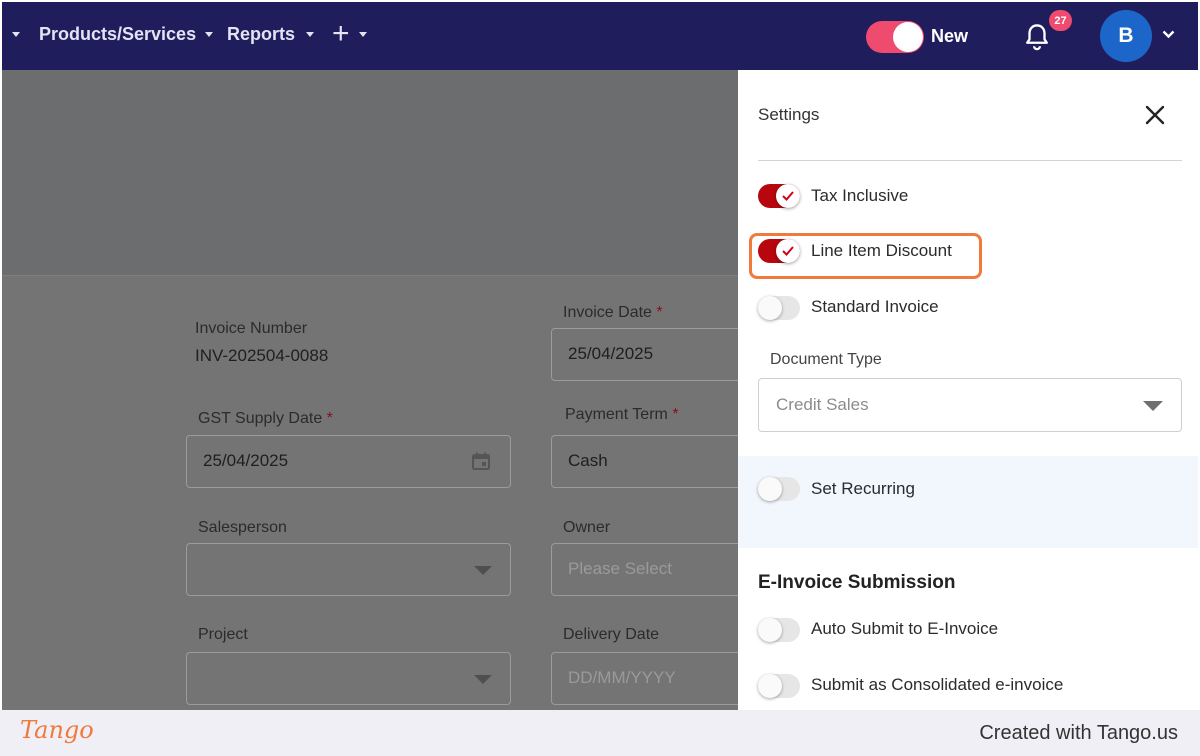 This screenshot has width=1200, height=756. I want to click on top-navbar: Products/Services Reports + New 27 B, so click(600, 36).